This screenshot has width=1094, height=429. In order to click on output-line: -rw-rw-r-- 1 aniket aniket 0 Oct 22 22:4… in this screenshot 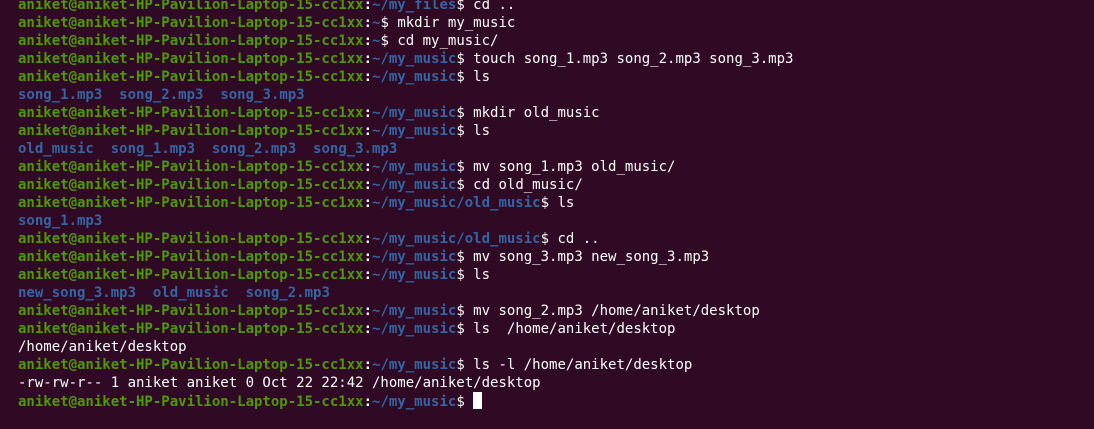, I will do `click(556, 383)`.